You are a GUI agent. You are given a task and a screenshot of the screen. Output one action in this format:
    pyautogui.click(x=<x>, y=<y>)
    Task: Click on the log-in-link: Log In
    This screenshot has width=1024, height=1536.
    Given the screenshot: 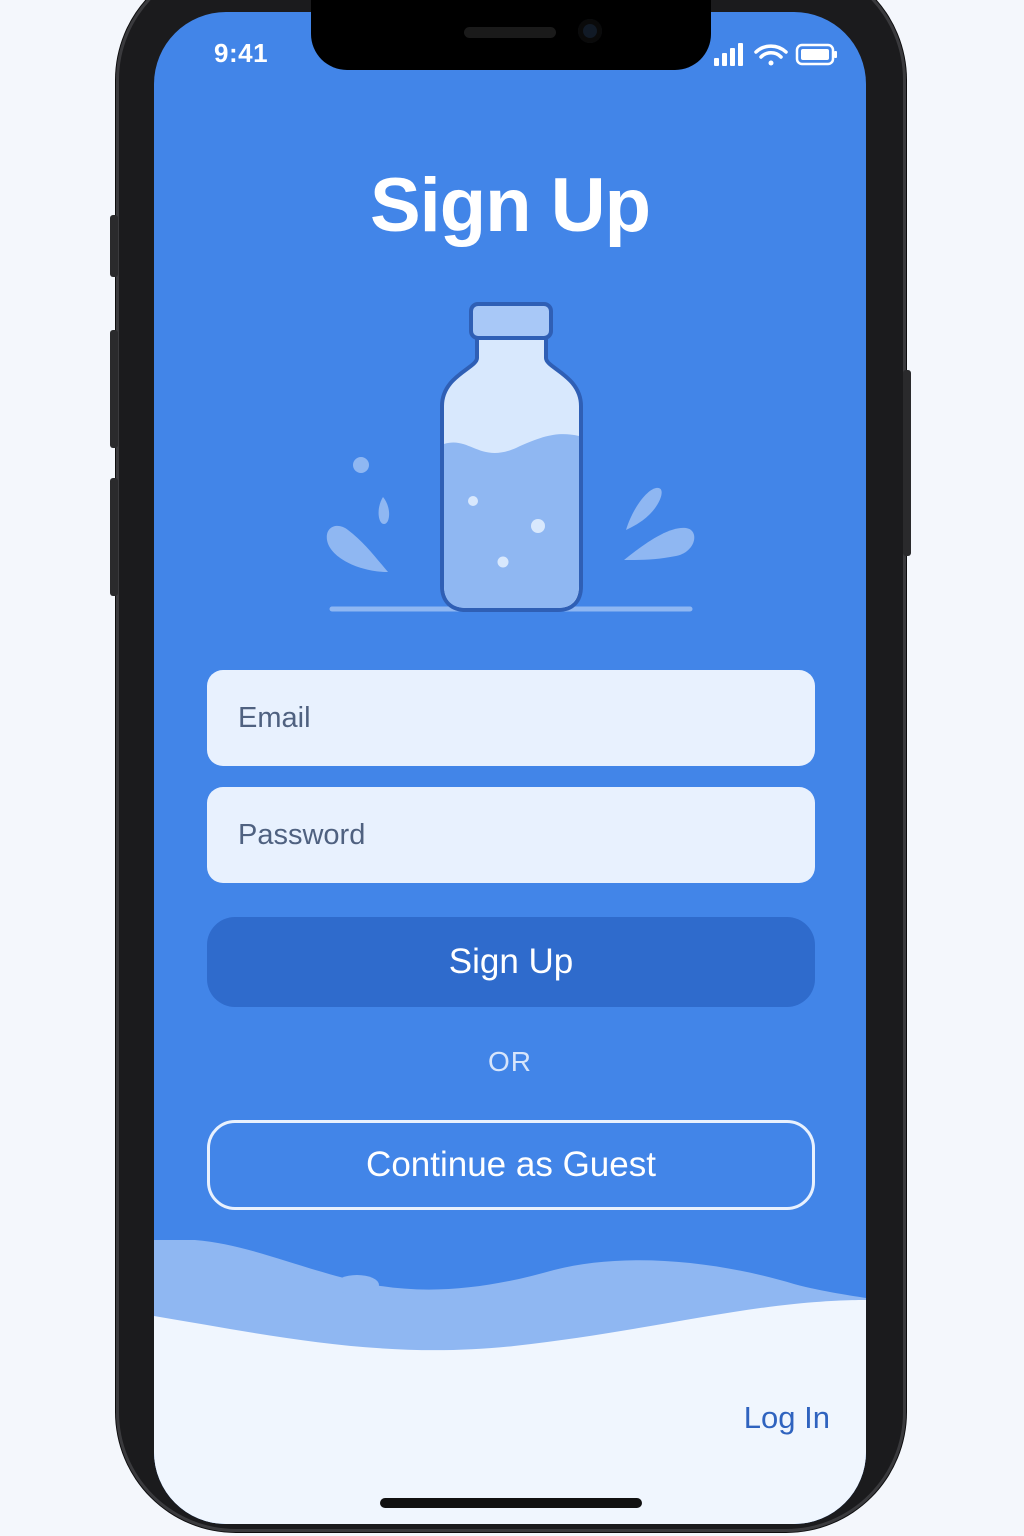 What is the action you would take?
    pyautogui.click(x=765, y=1418)
    